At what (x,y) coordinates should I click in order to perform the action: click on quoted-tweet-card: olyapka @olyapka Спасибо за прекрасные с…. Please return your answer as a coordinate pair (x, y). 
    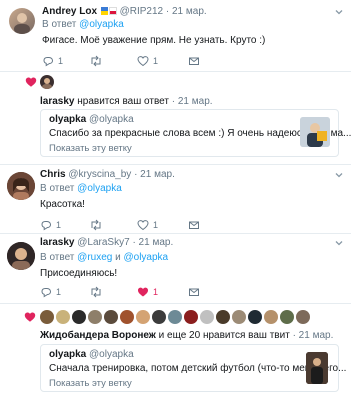
    Looking at the image, I should click on (195, 133).